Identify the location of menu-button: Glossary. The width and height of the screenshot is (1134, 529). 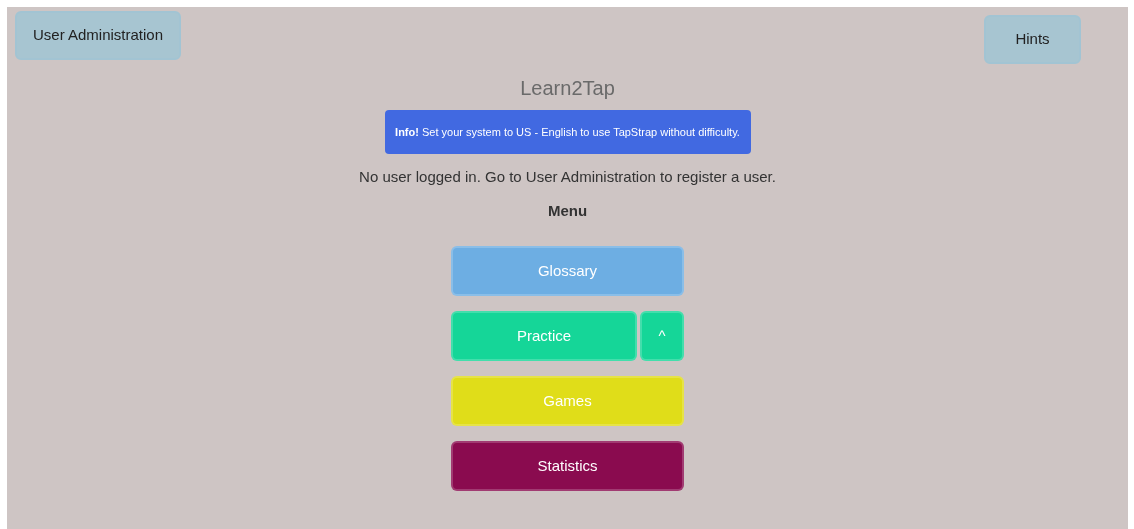
(567, 271).